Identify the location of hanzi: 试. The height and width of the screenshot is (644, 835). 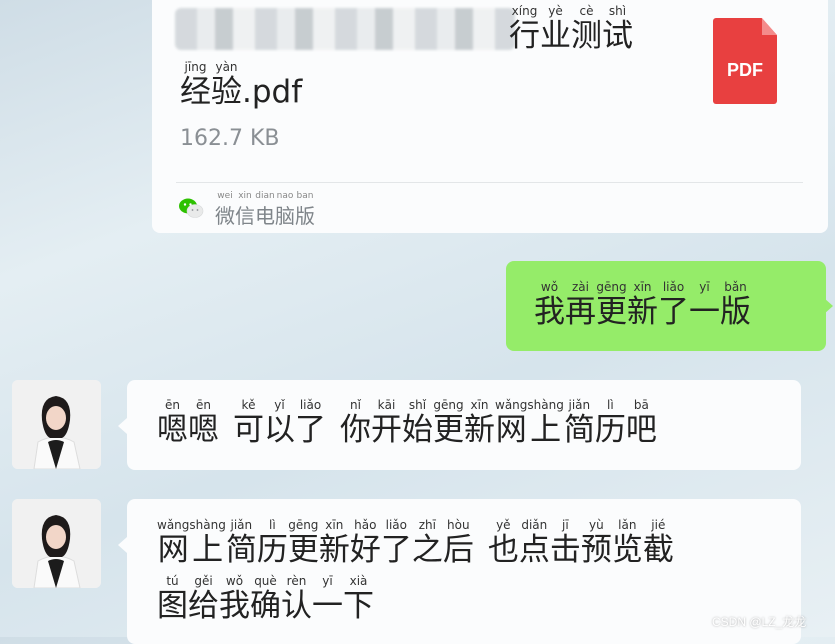
(617, 36).